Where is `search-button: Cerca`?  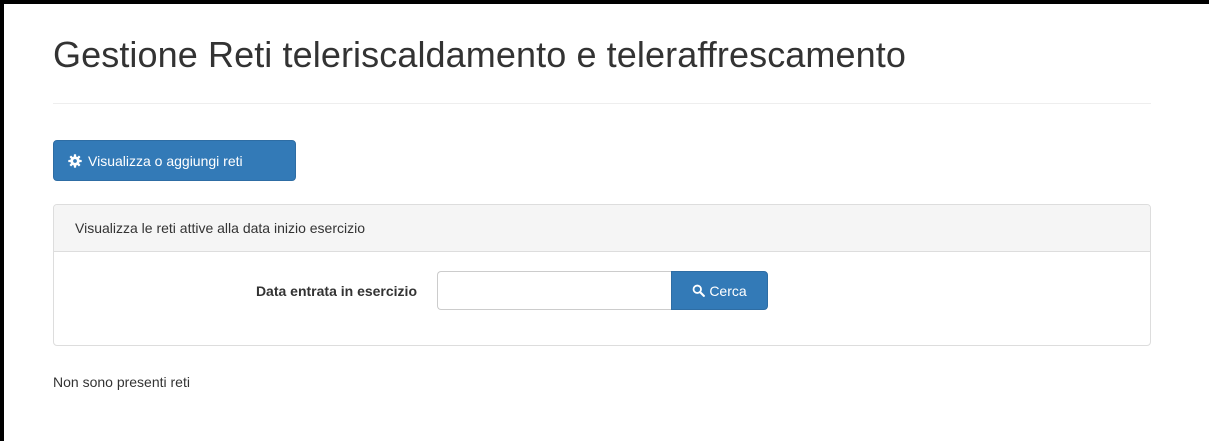 search-button: Cerca is located at coordinates (719, 290).